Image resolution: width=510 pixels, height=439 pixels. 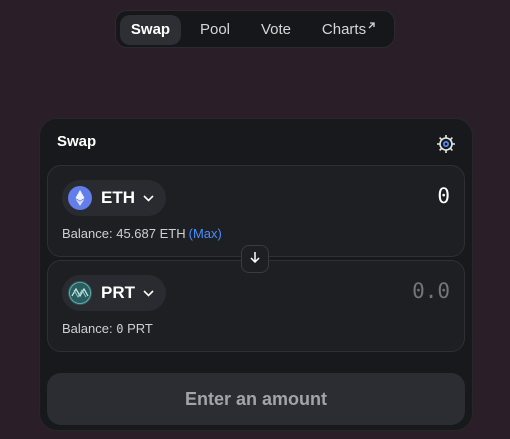 What do you see at coordinates (118, 292) in the screenshot?
I see `output-token-symbol: PRT` at bounding box center [118, 292].